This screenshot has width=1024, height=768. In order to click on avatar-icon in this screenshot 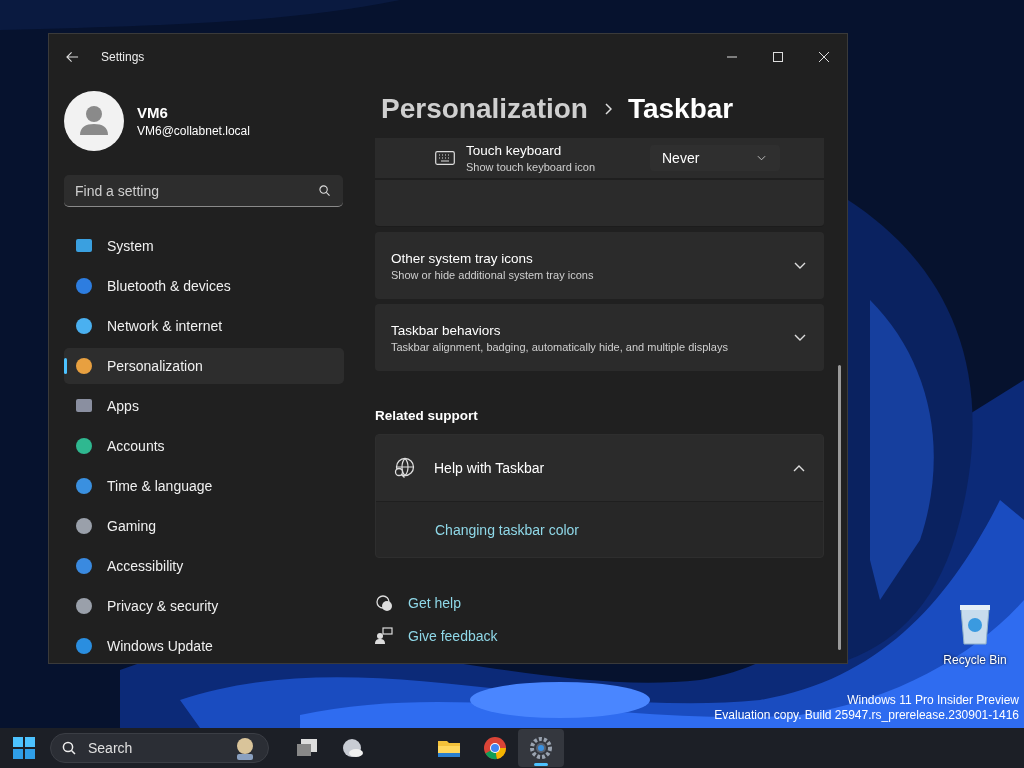, I will do `click(94, 121)`.